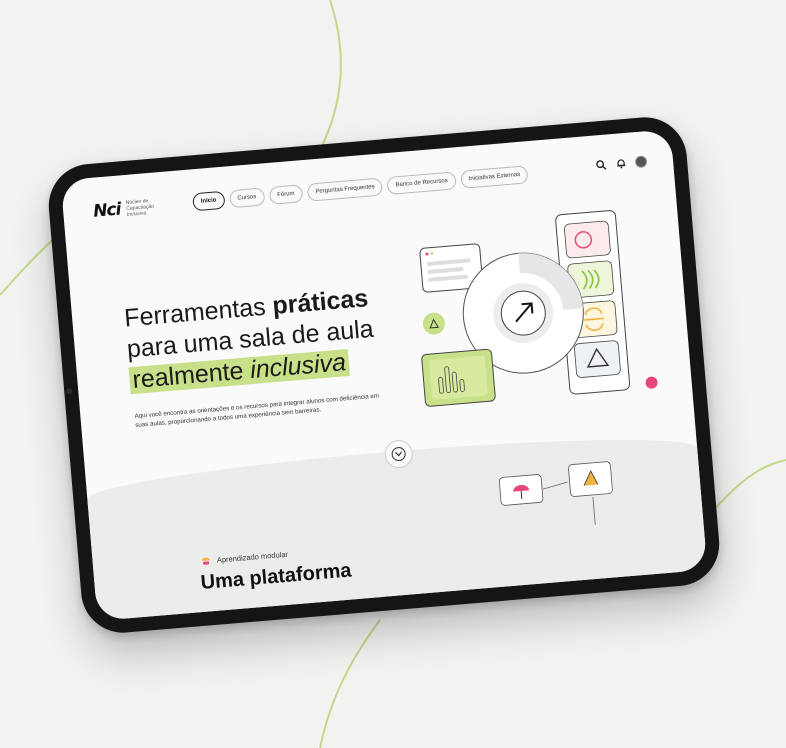 The height and width of the screenshot is (748, 786). Describe the element at coordinates (191, 375) in the screenshot. I see `hero-title-line3-normal: realmente` at that location.